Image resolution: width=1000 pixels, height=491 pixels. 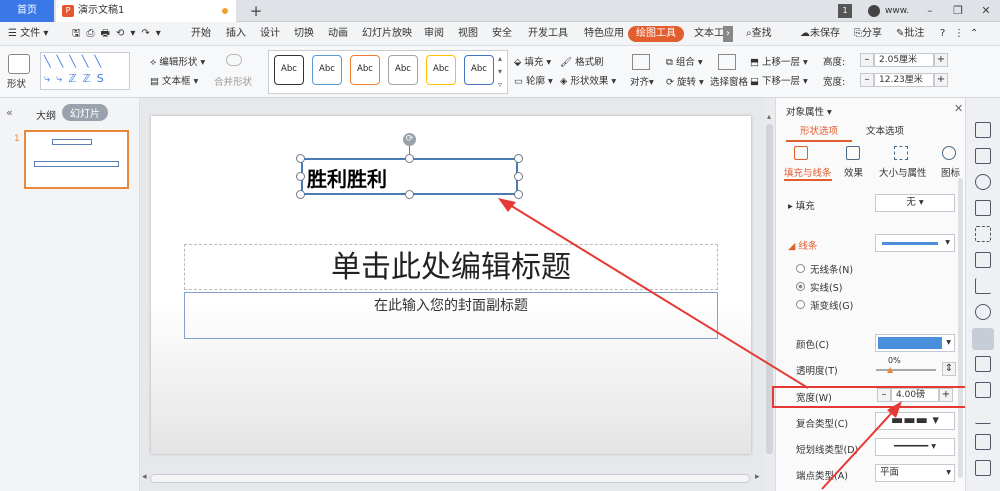 What do you see at coordinates (983, 286) in the screenshot?
I see `chart-tool-icon` at bounding box center [983, 286].